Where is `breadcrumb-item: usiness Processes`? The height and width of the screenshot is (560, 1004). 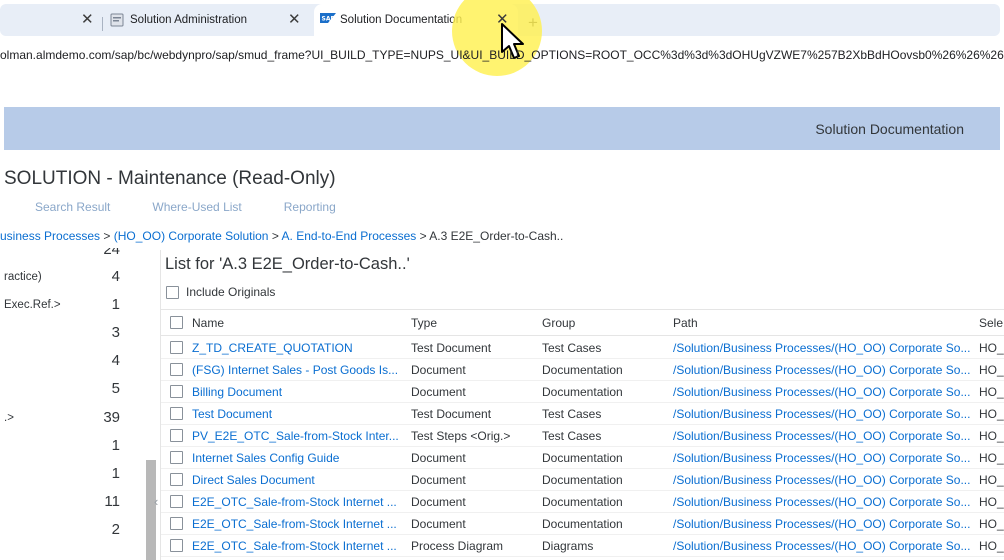
breadcrumb-item: usiness Processes is located at coordinates (50, 236).